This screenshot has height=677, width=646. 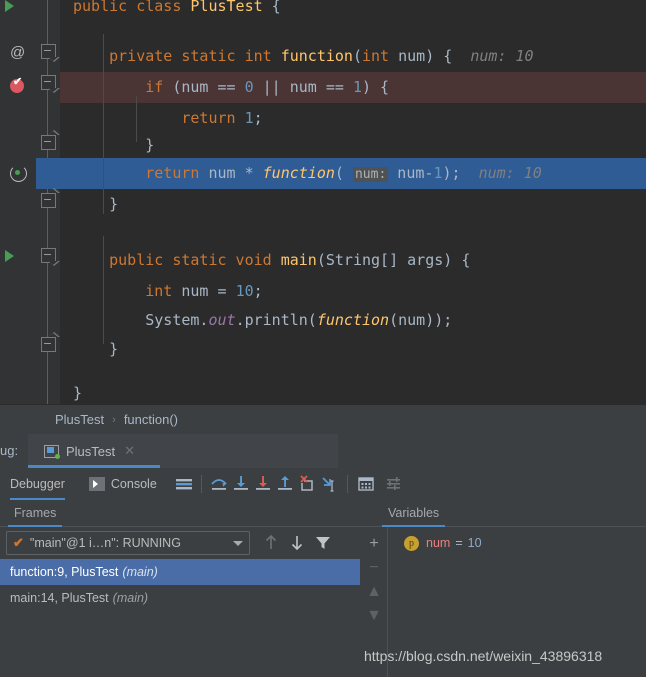 What do you see at coordinates (9, 6) in the screenshot?
I see `run-class-icon` at bounding box center [9, 6].